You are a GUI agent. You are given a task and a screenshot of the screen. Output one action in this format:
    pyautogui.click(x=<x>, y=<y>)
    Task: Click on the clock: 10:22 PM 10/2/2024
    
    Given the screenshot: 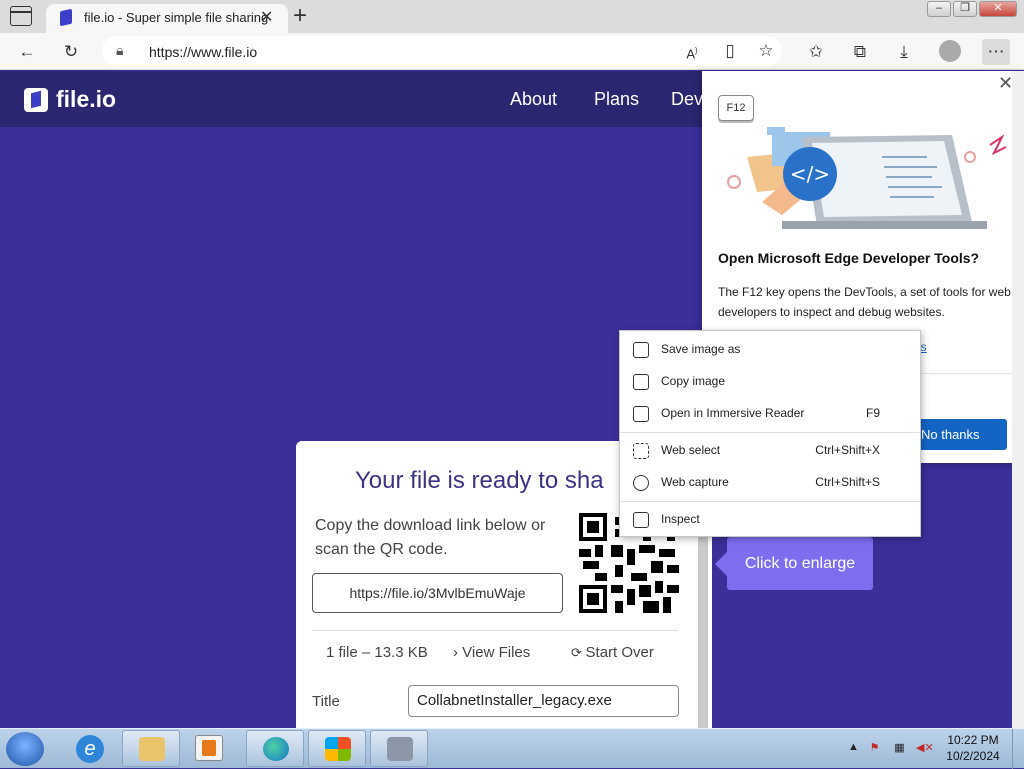 What is the action you would take?
    pyautogui.click(x=973, y=748)
    